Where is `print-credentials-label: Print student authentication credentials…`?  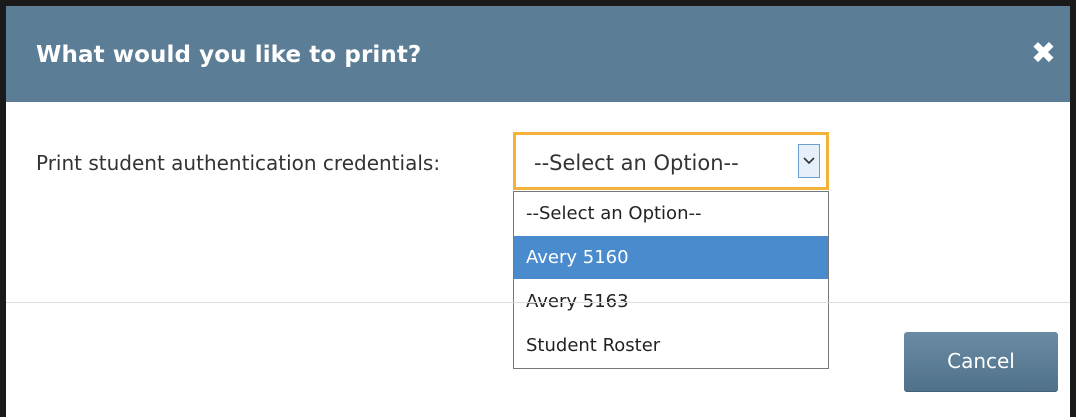
print-credentials-label: Print student authentication credentials… is located at coordinates (238, 163).